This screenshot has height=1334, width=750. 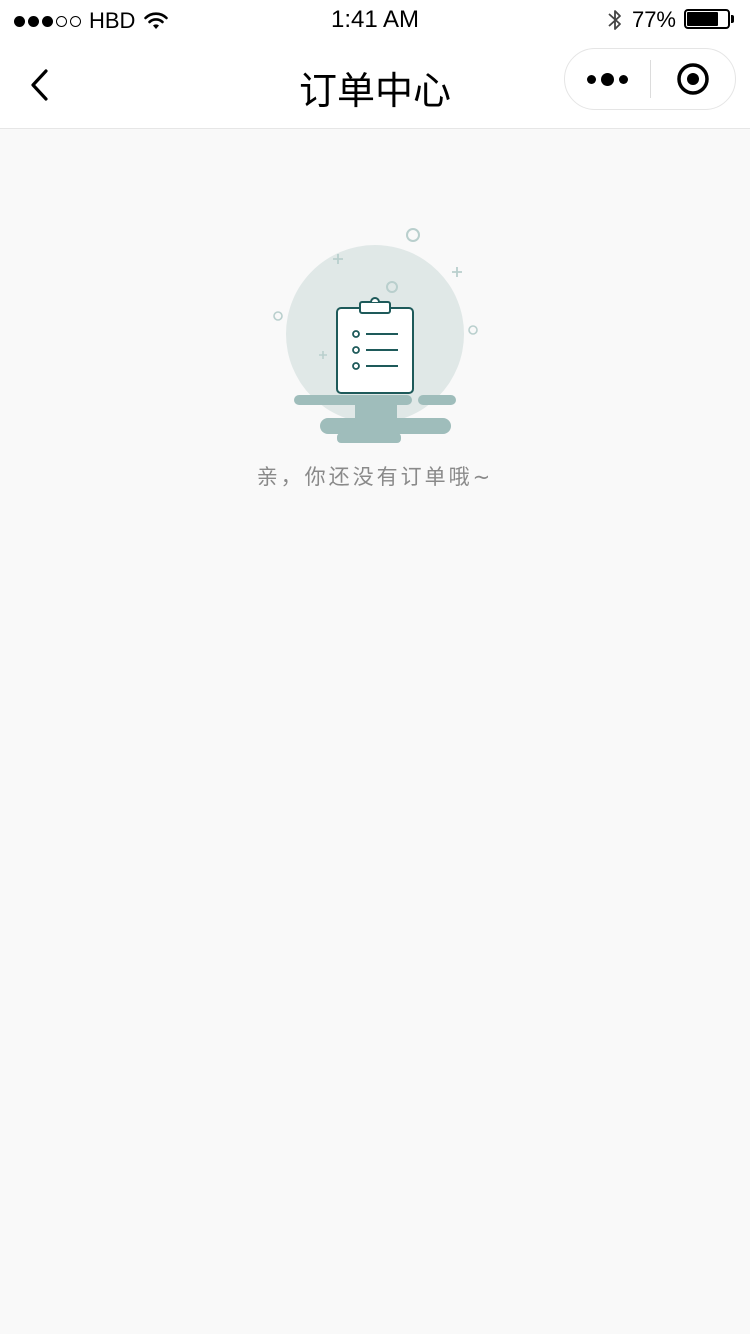 I want to click on navigation-bar: 订单中心, so click(x=375, y=85).